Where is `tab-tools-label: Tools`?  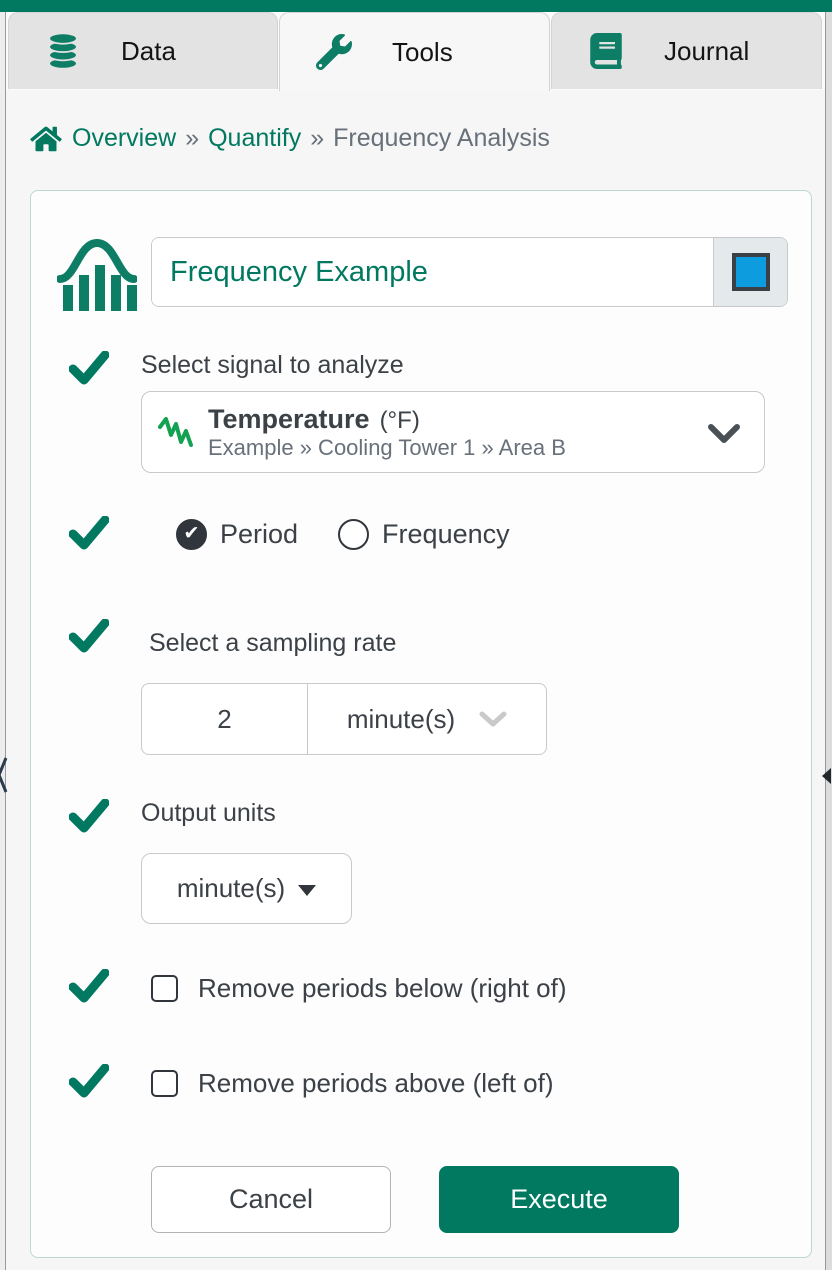 tab-tools-label: Tools is located at coordinates (422, 51).